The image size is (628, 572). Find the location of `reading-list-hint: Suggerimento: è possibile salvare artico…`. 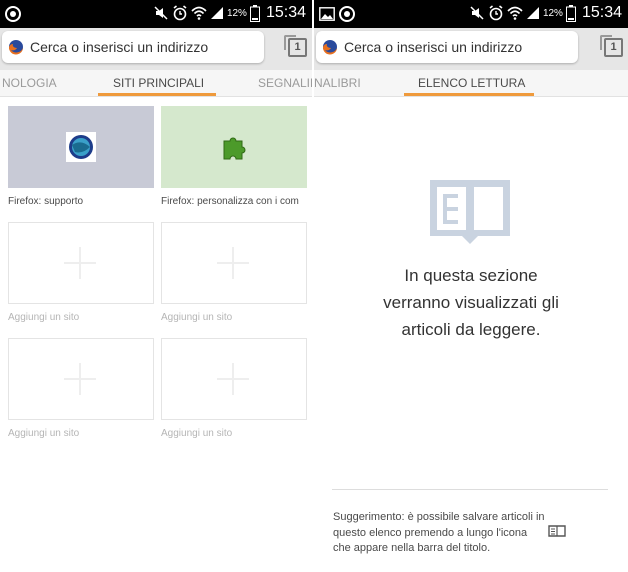

reading-list-hint: Suggerimento: è possibile salvare artico… is located at coordinates (471, 533).